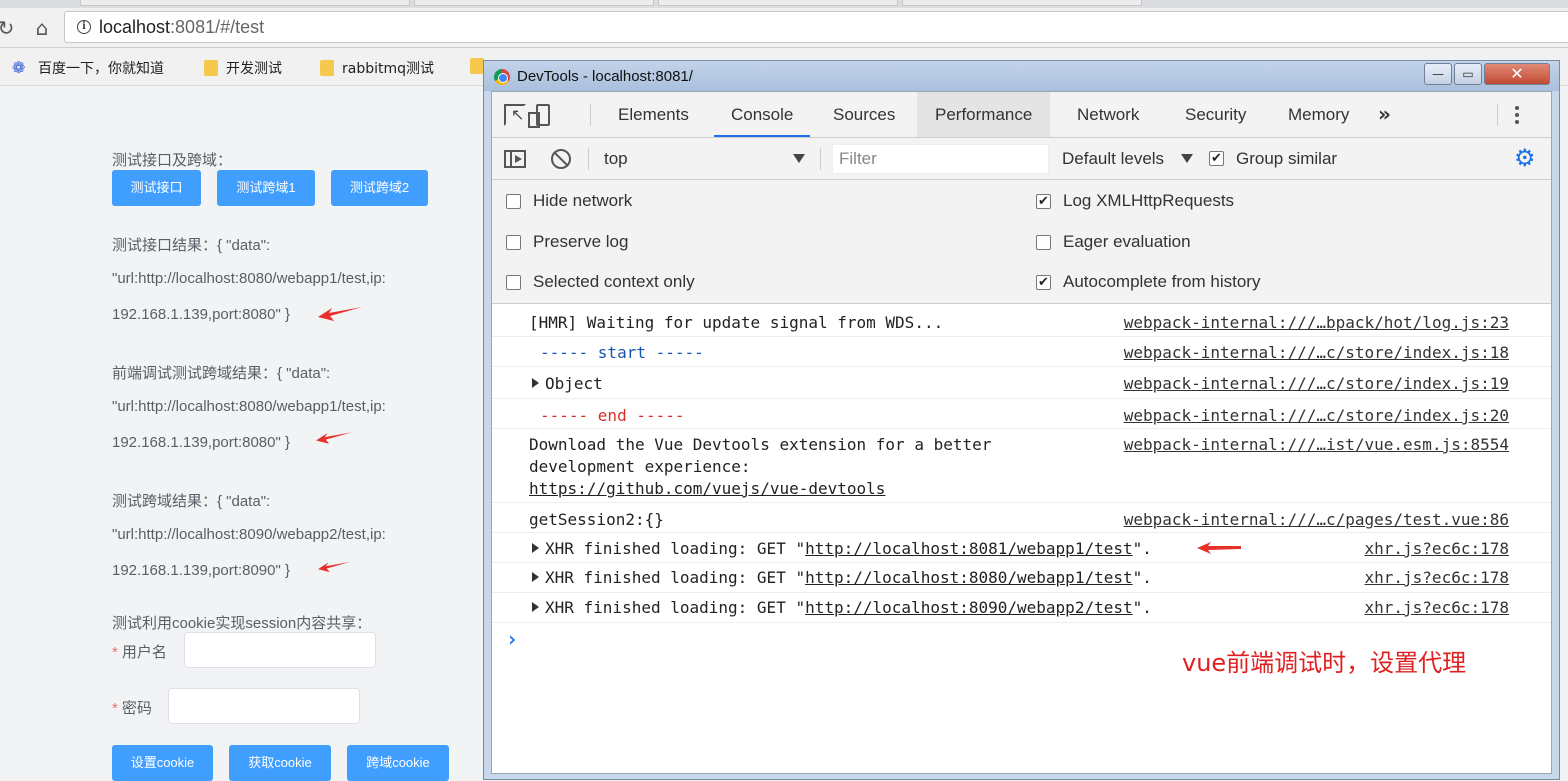 This screenshot has height=781, width=1568. I want to click on bookmark-folder, so click(477, 66).